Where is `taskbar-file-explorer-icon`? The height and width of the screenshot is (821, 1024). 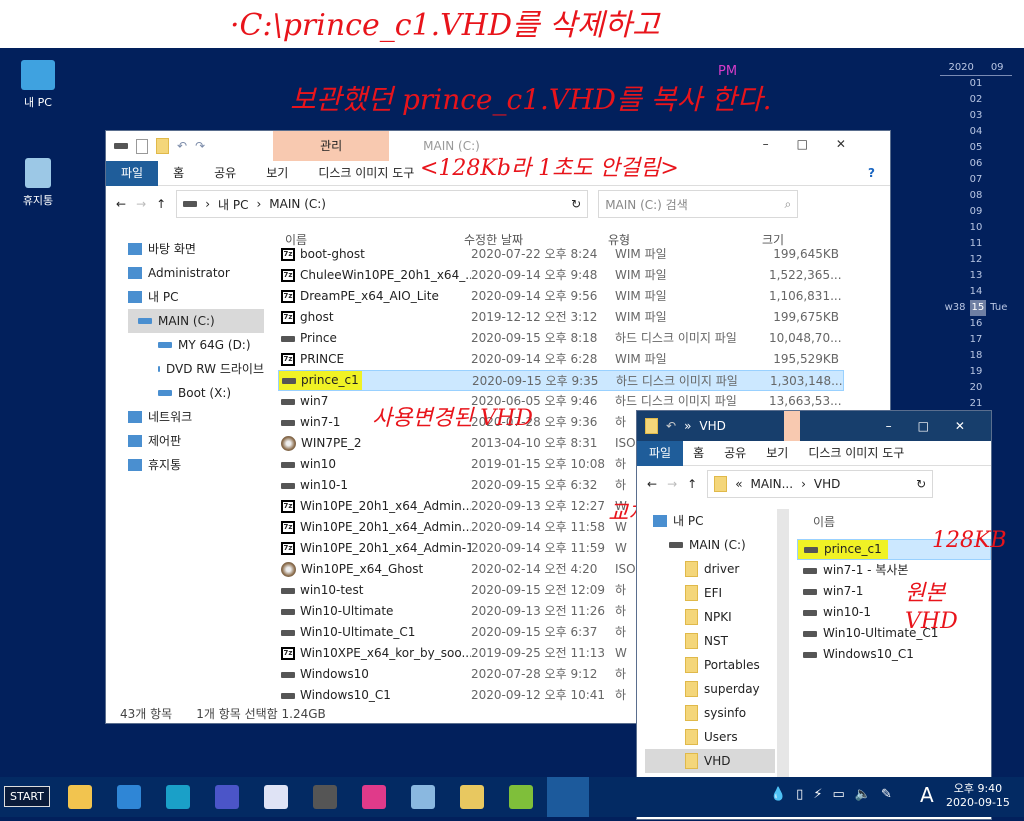 taskbar-file-explorer-icon is located at coordinates (80, 797).